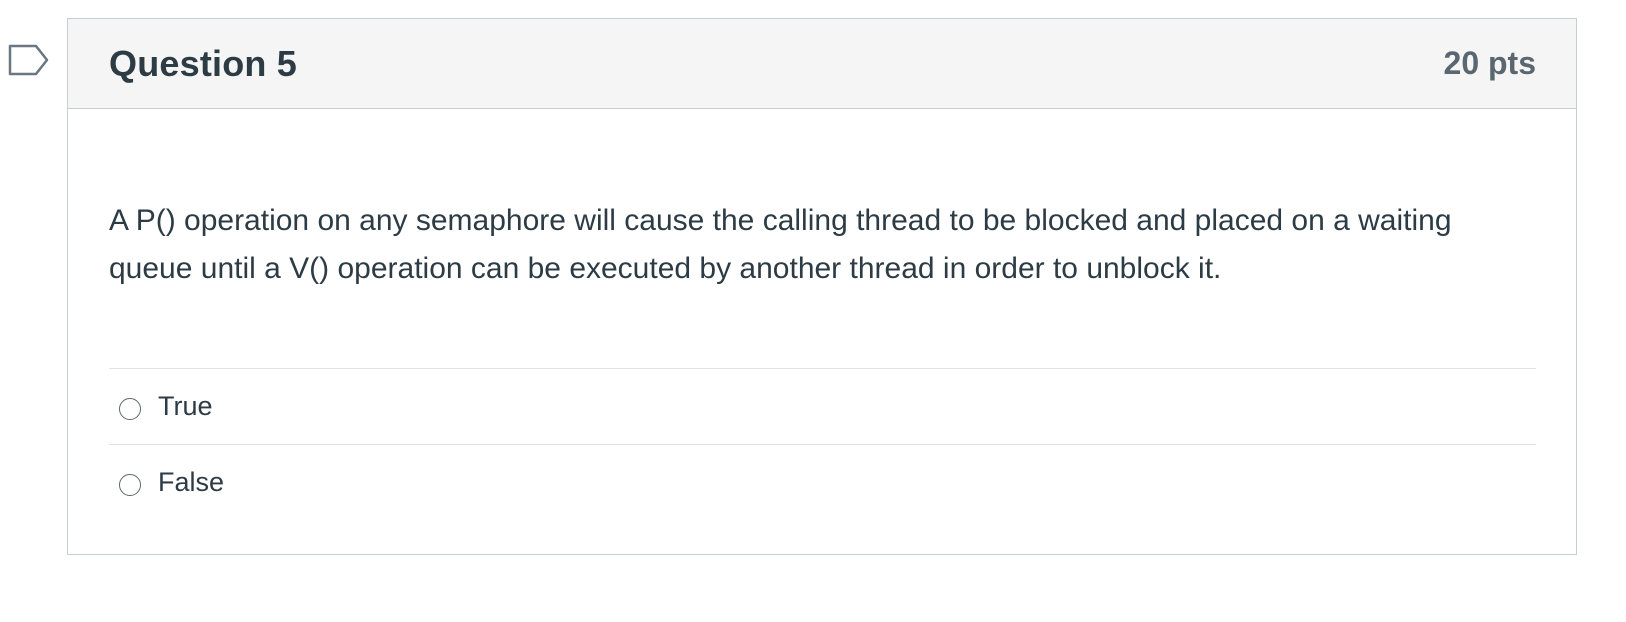 The height and width of the screenshot is (622, 1626). I want to click on question-title: Question 5, so click(203, 63).